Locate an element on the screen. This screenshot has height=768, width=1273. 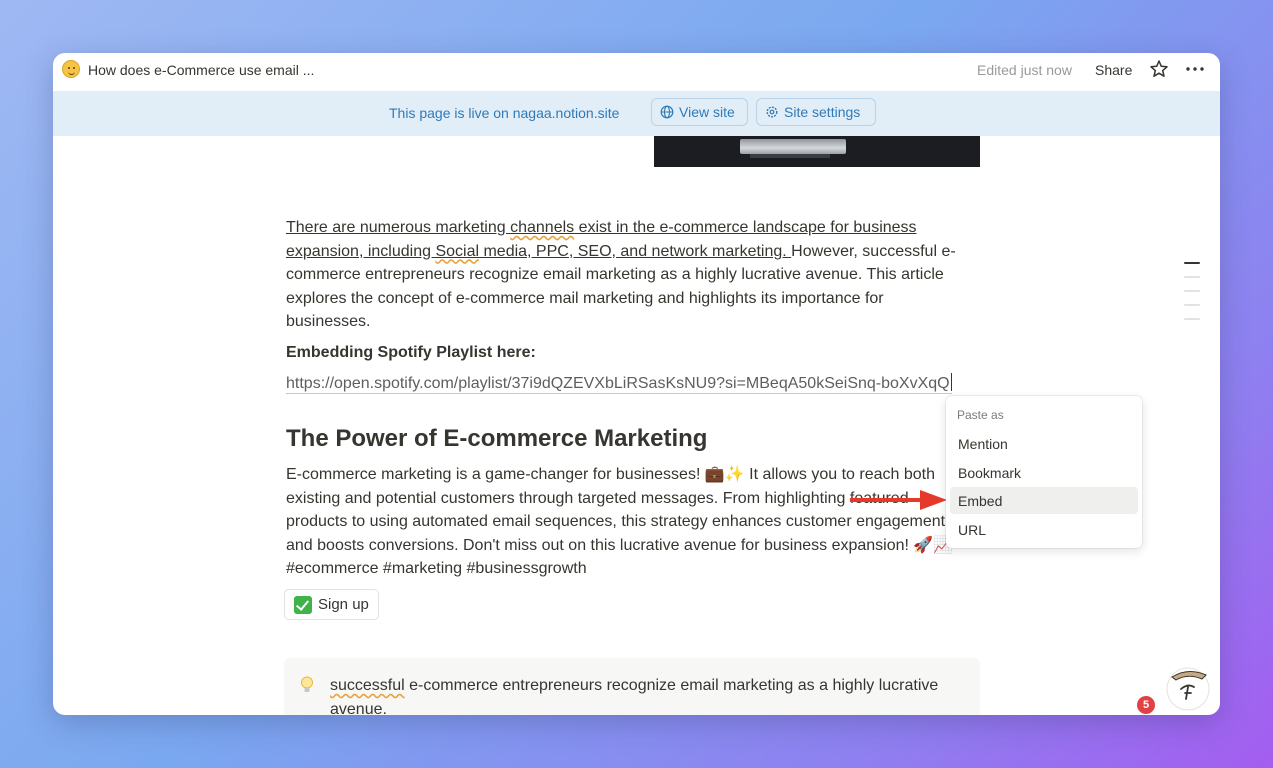
site-settings-button: Site settings is located at coordinates (816, 112).